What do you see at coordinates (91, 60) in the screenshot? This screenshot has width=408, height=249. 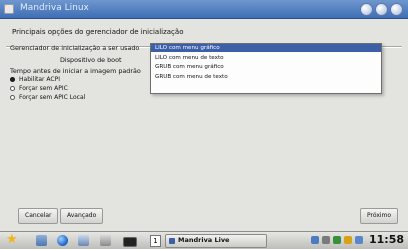 I see `boot-device-label: Dispositivo de boot` at bounding box center [91, 60].